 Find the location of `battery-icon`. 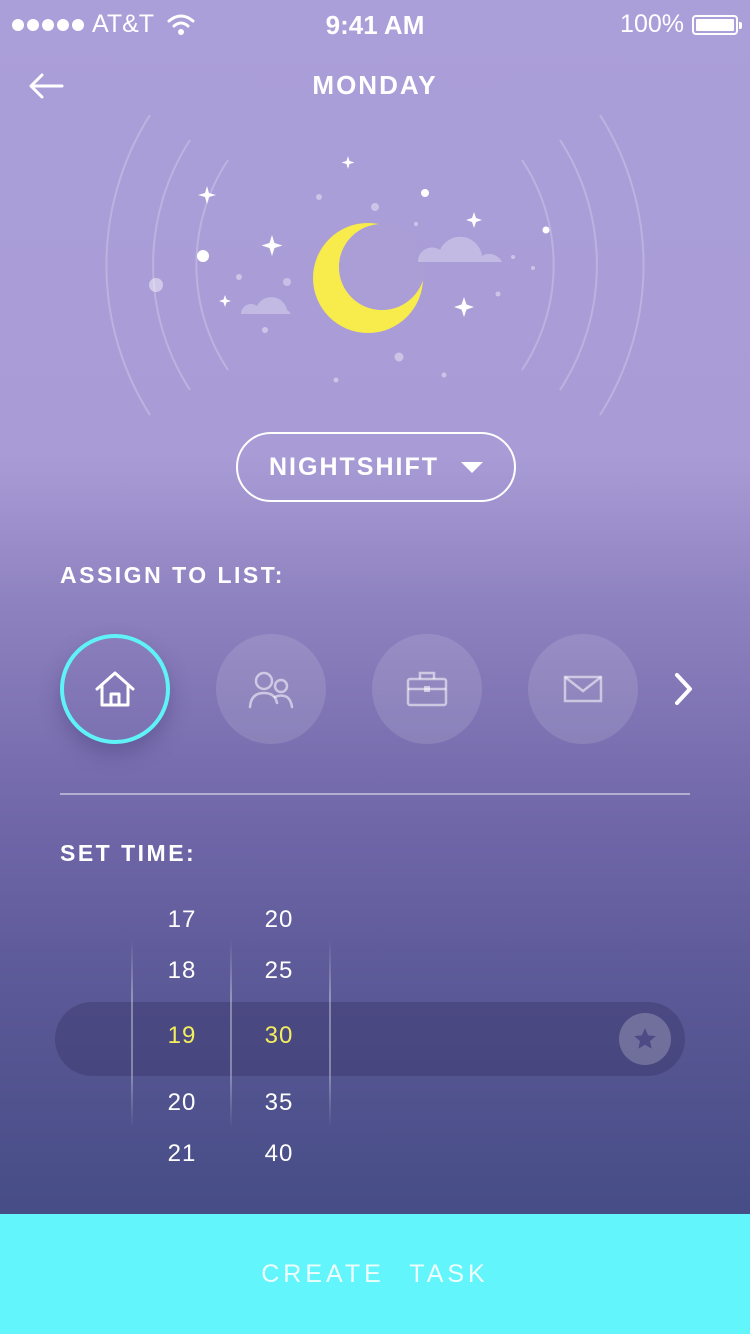

battery-icon is located at coordinates (717, 24).